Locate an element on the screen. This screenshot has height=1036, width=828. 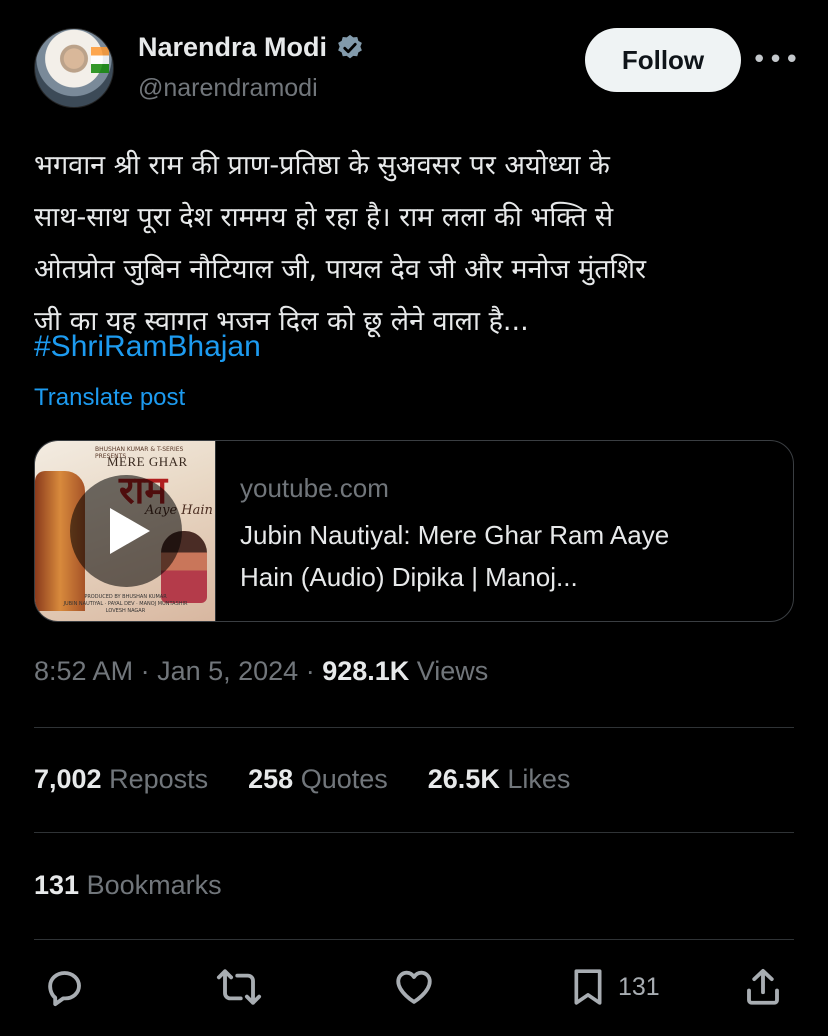
reply-button is located at coordinates (65, 987).